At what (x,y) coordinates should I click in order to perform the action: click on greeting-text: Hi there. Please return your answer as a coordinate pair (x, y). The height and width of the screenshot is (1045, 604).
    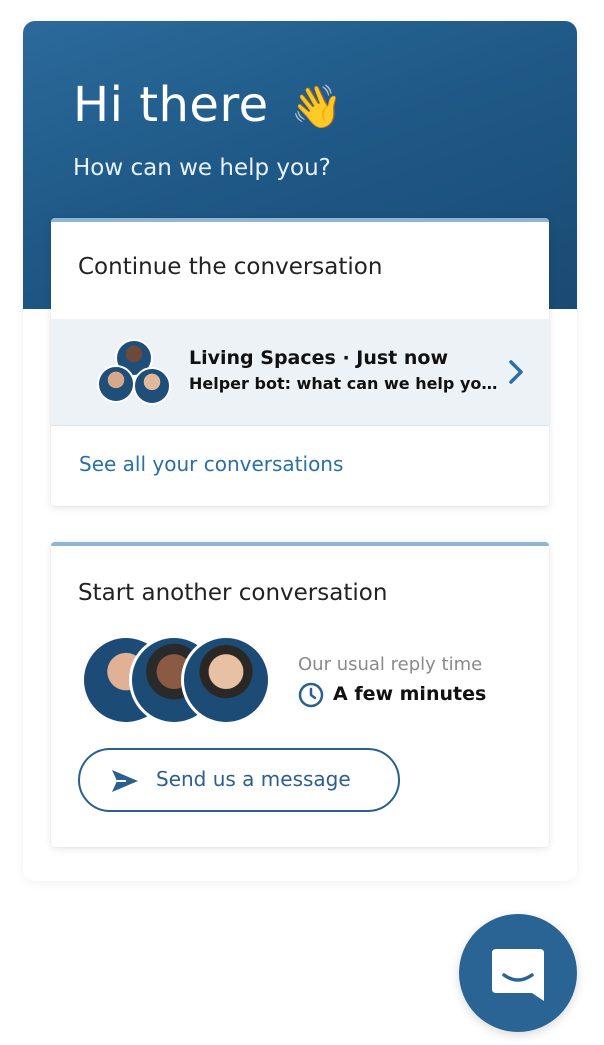
    Looking at the image, I should click on (171, 105).